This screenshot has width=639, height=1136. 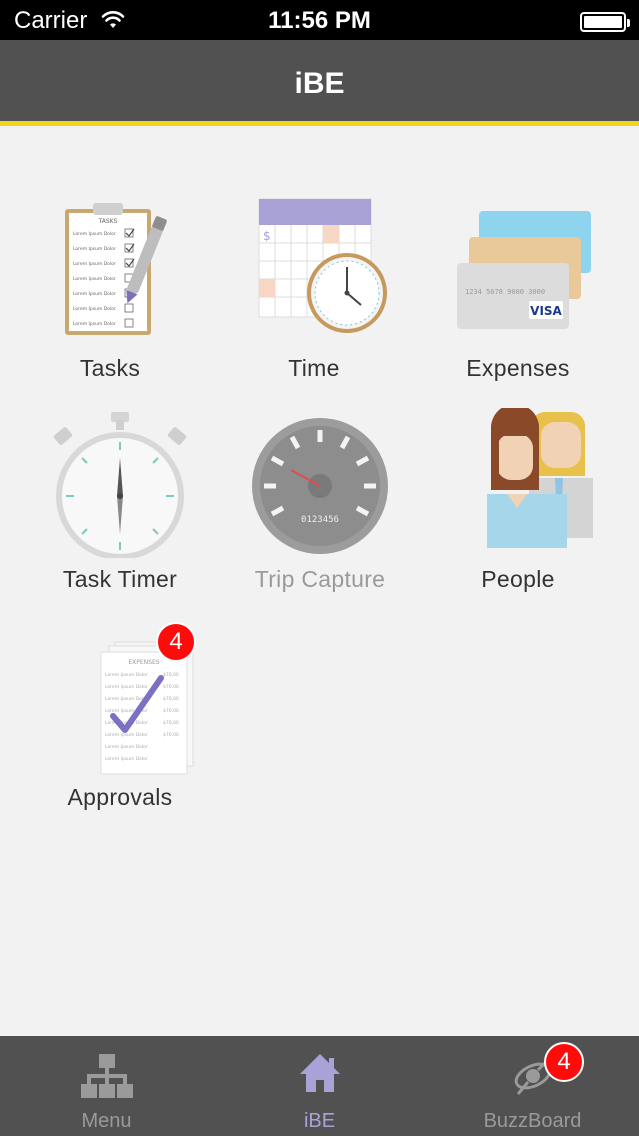 I want to click on tile-label: Time, so click(x=314, y=368).